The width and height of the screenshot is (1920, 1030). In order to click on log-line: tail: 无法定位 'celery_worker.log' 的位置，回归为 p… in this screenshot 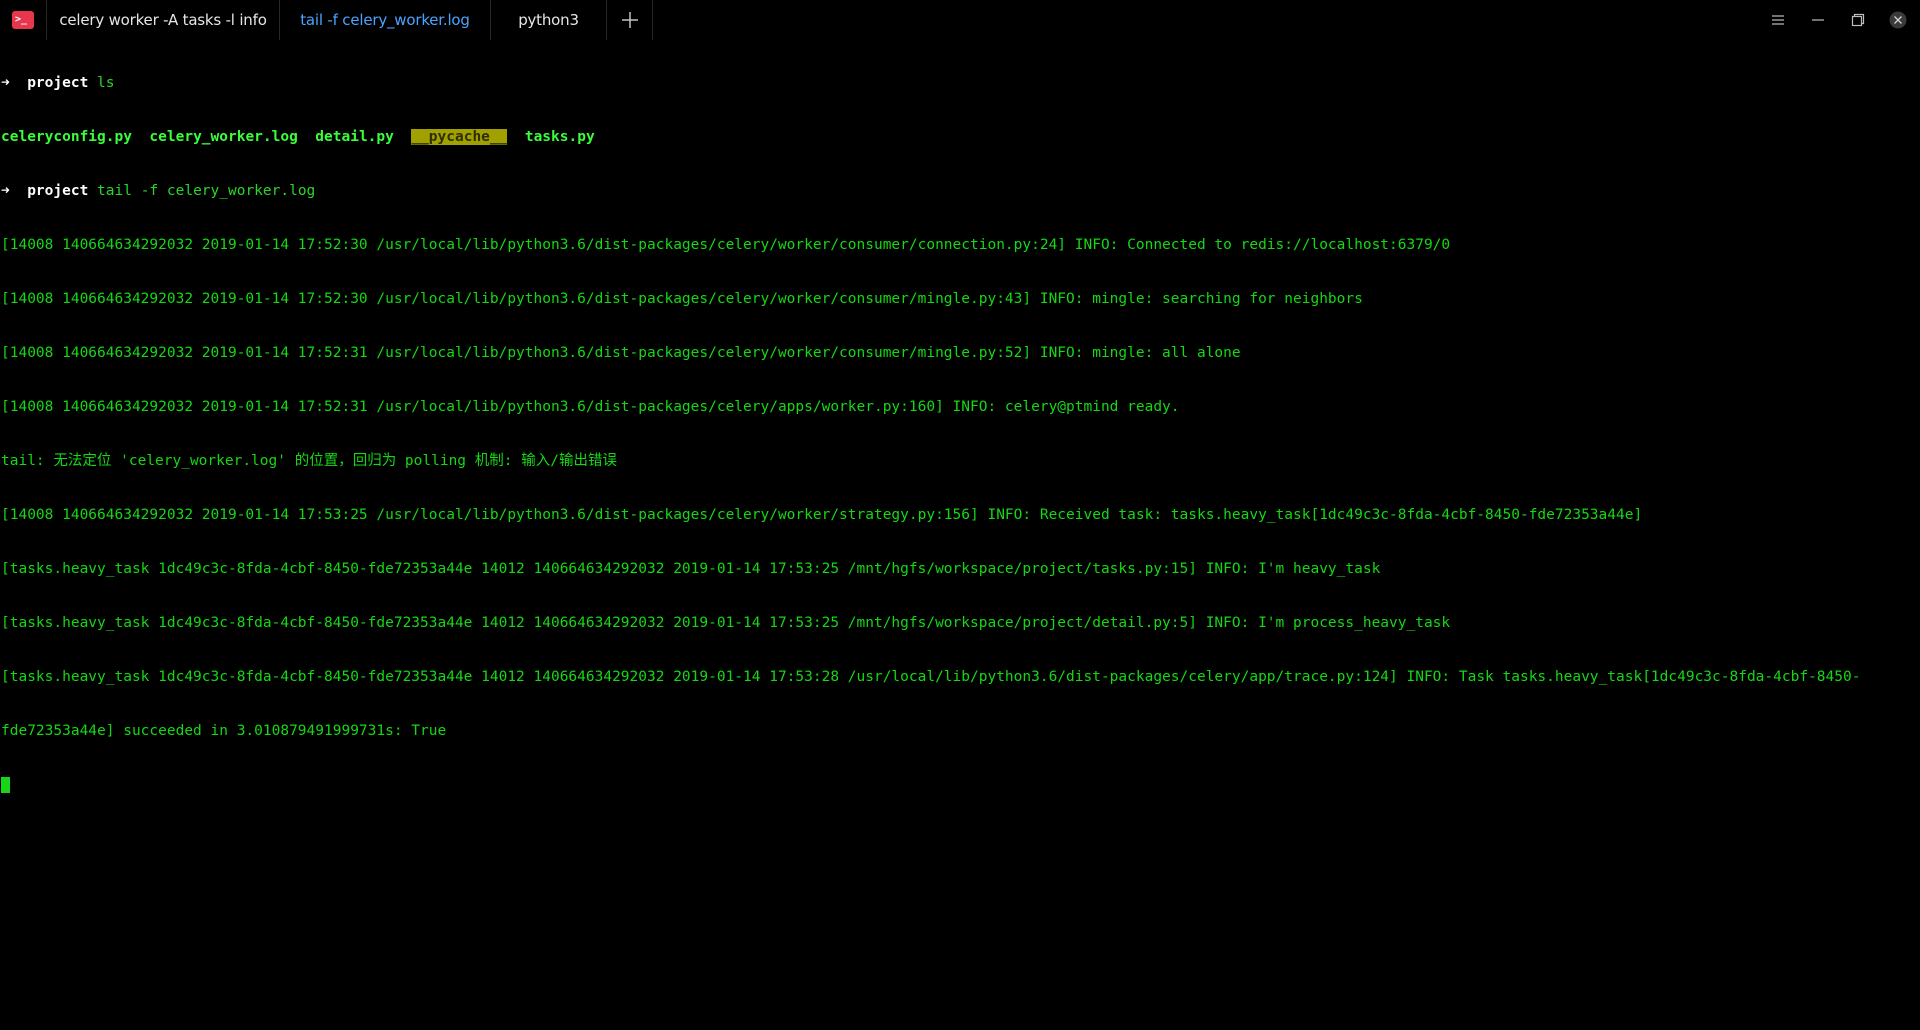, I will do `click(309, 461)`.